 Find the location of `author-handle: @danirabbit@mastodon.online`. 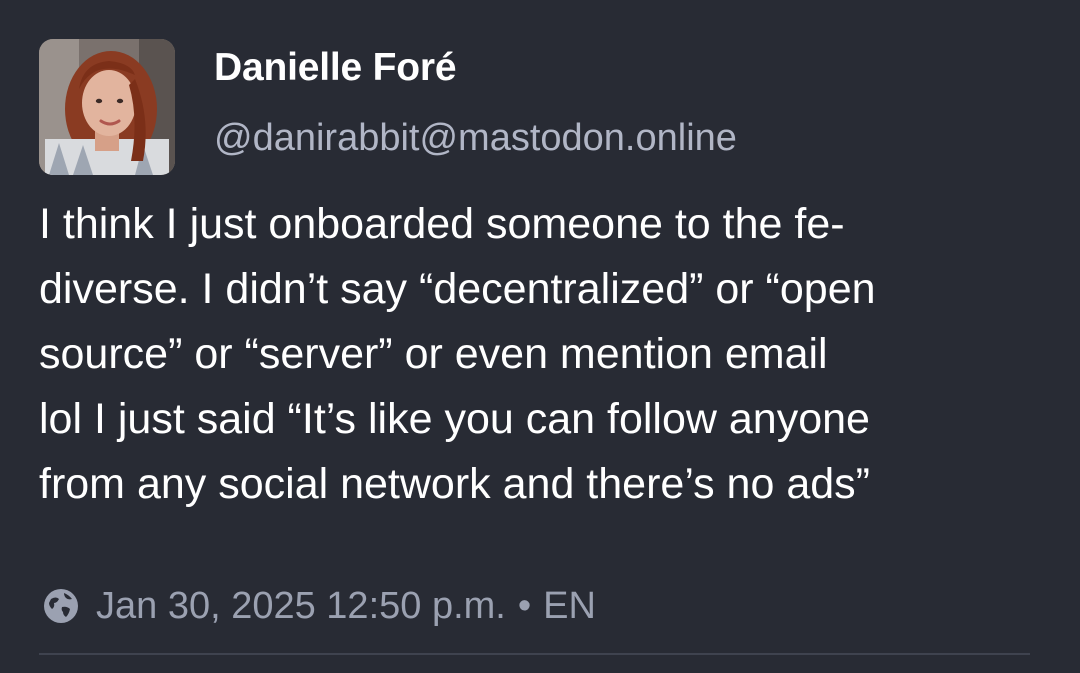

author-handle: @danirabbit@mastodon.online is located at coordinates (475, 138).